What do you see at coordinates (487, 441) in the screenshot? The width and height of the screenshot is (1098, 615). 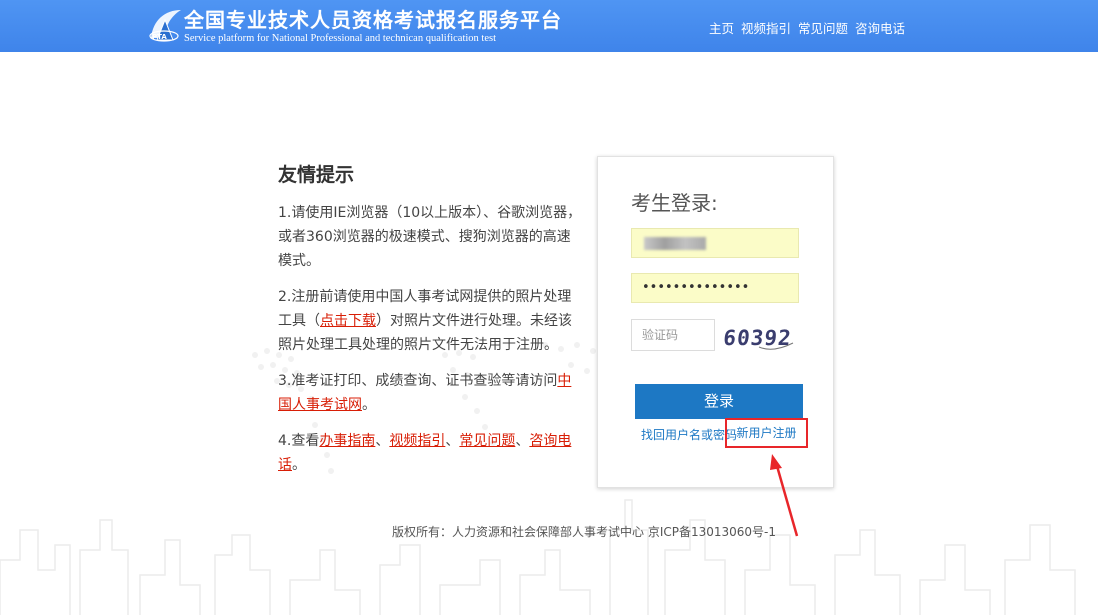 I see `faq-link: 常见问题` at bounding box center [487, 441].